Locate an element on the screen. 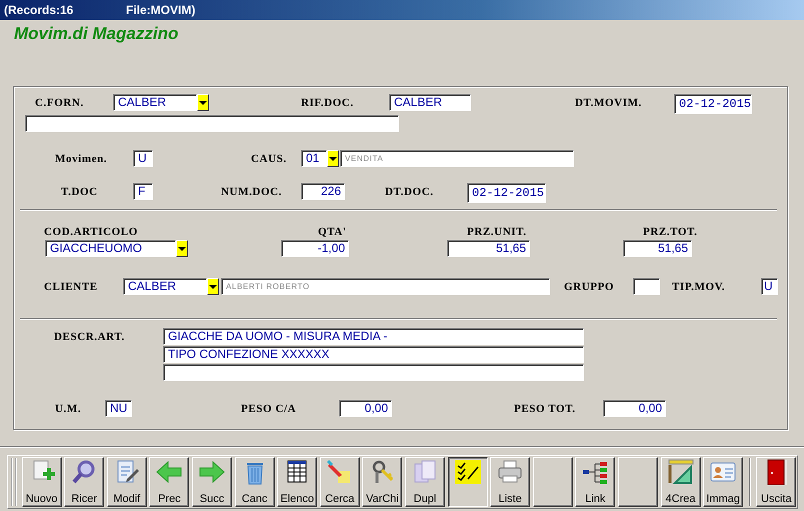 Image resolution: width=804 pixels, height=511 pixels. toolbar-button: Modif is located at coordinates (126, 482).